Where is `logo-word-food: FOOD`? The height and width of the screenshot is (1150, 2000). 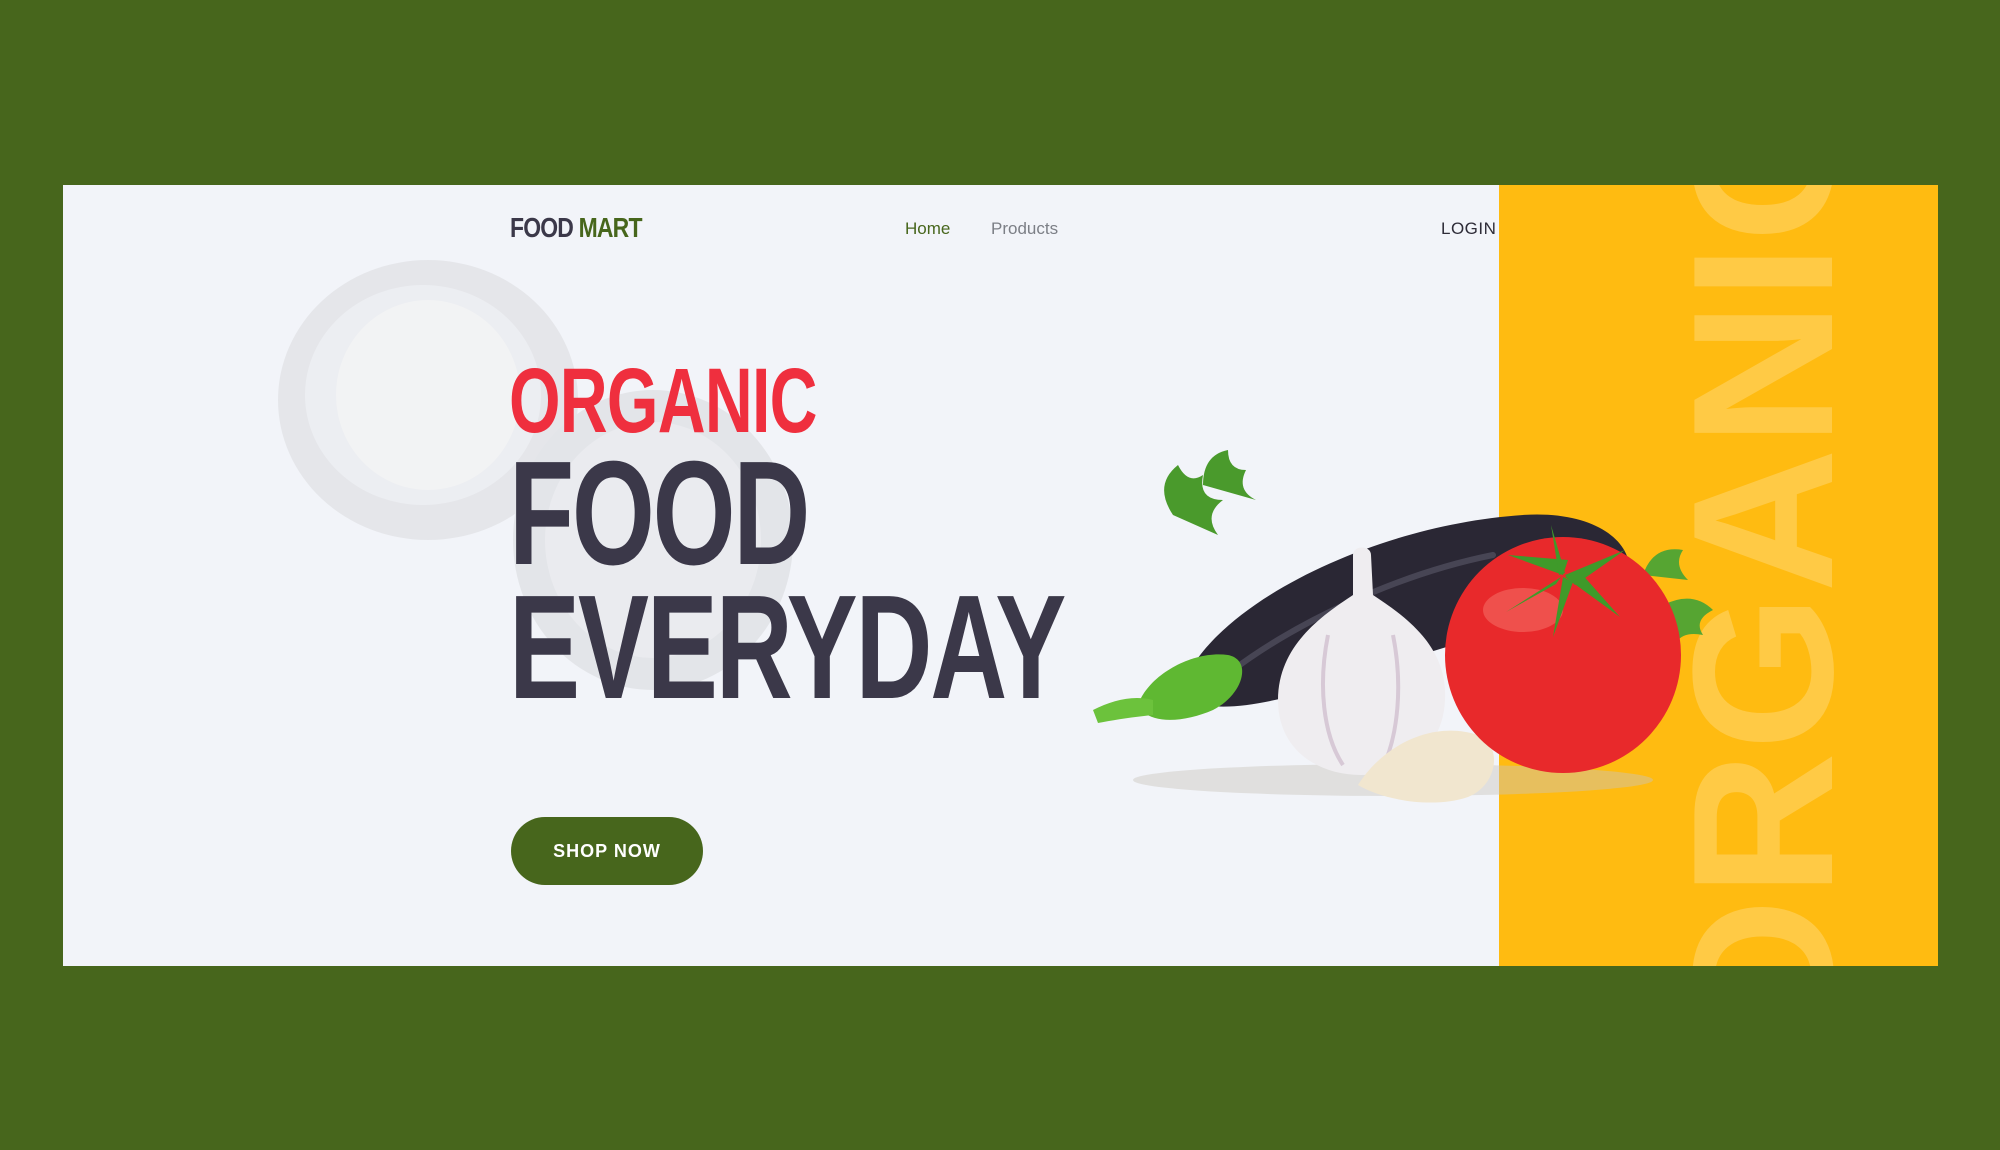
logo-word-food: FOOD is located at coordinates (542, 227).